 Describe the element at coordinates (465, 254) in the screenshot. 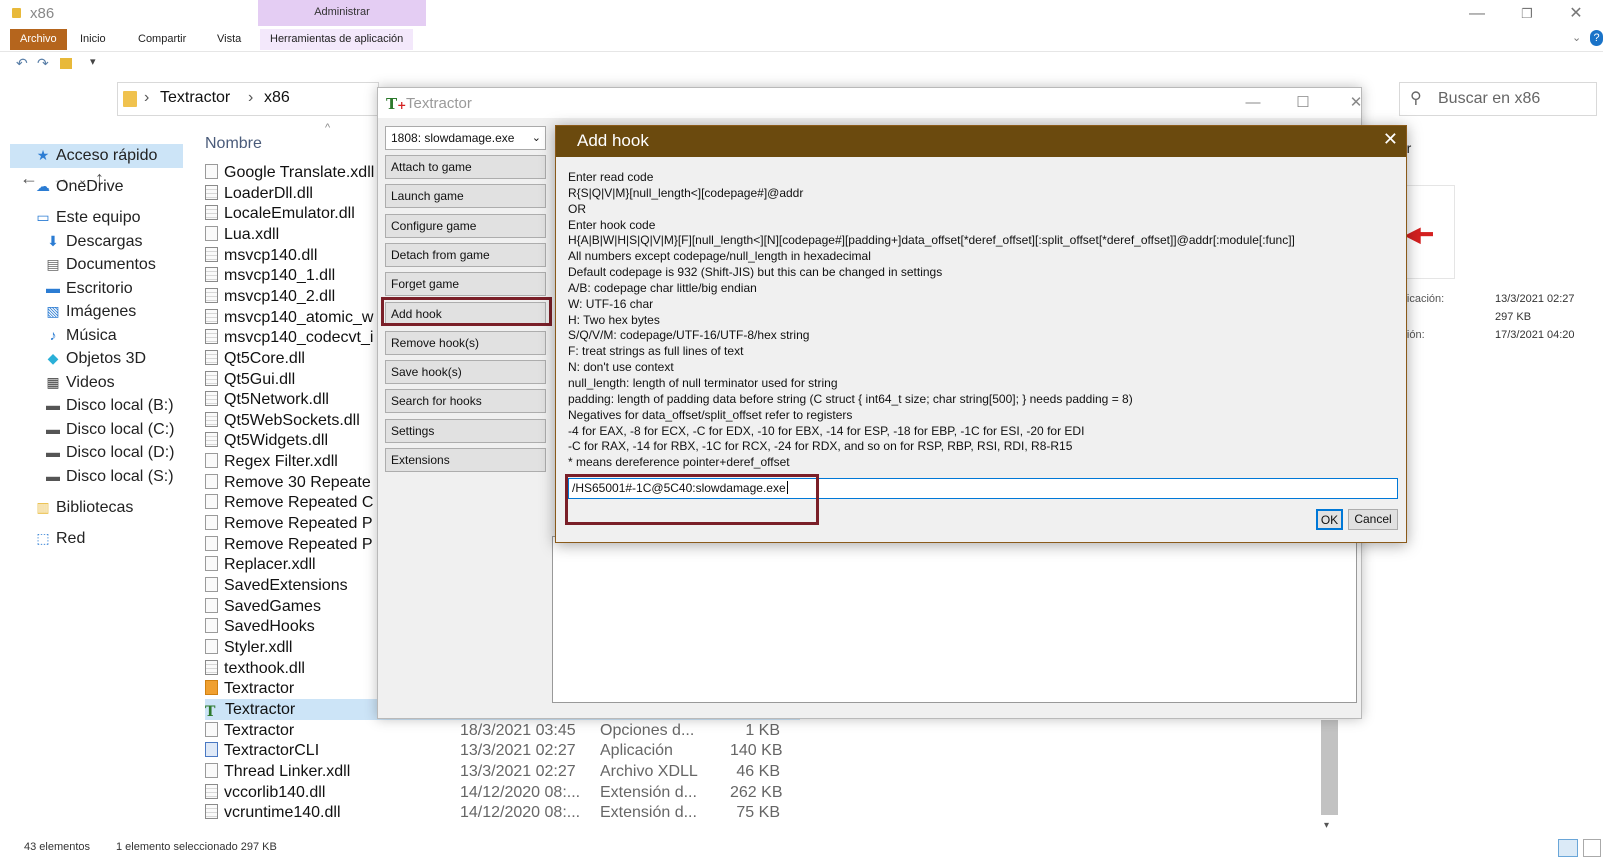

I see `textractor-button: Detach from game` at that location.